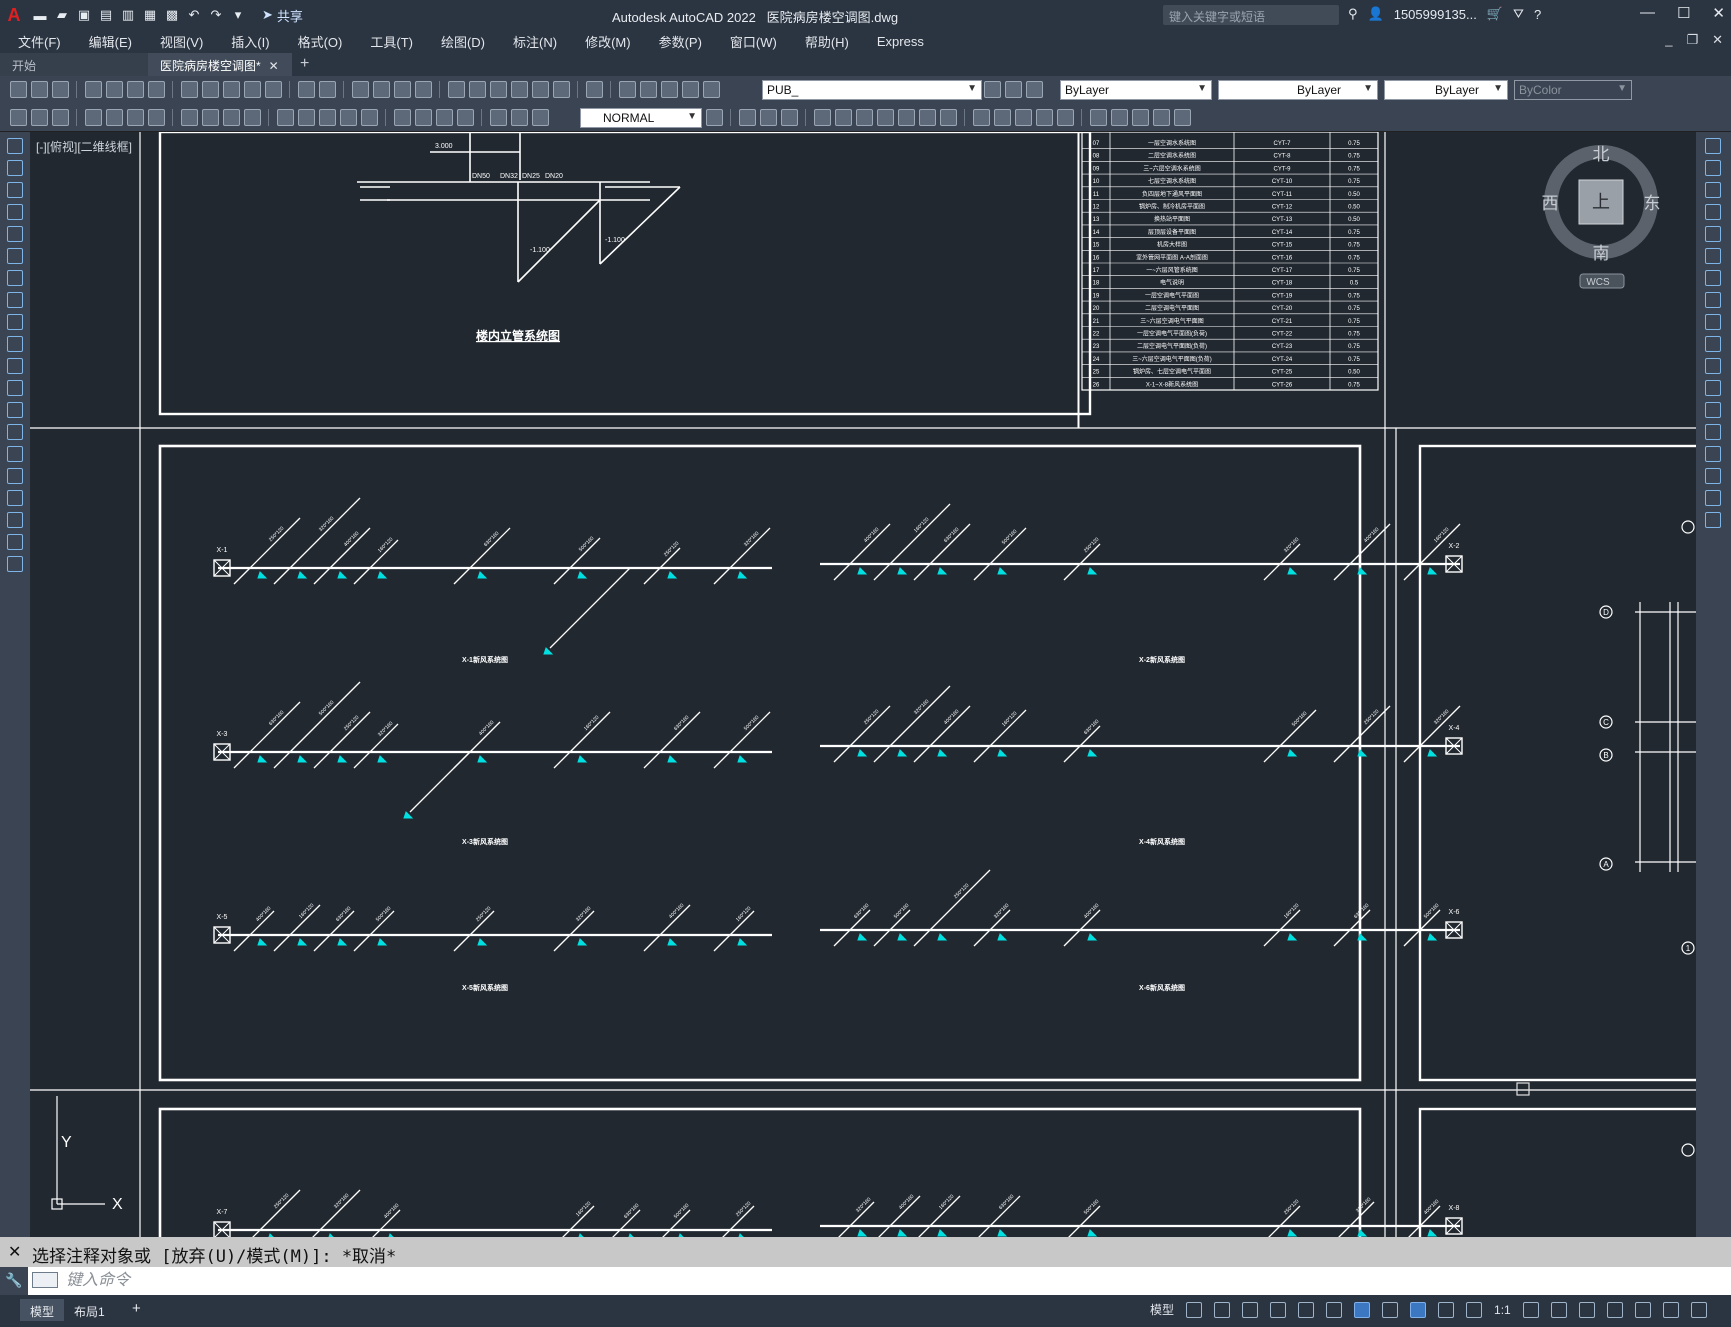 The width and height of the screenshot is (1731, 1327). Describe the element at coordinates (273, 89) in the screenshot. I see `block-editor-icon` at that location.